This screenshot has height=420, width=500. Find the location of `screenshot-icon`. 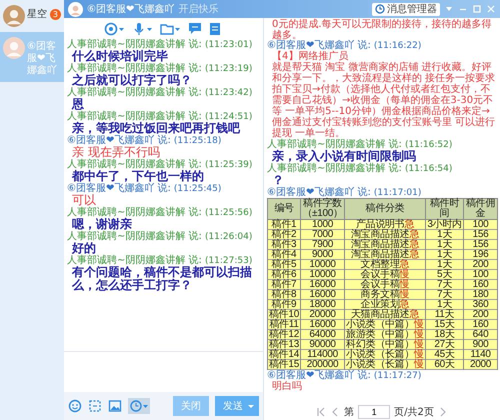

screenshot-icon is located at coordinates (95, 406).